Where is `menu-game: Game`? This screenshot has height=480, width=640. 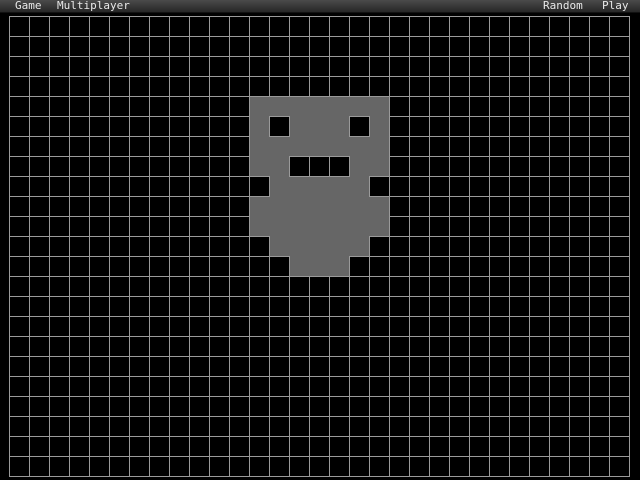
menu-game: Game is located at coordinates (28, 6).